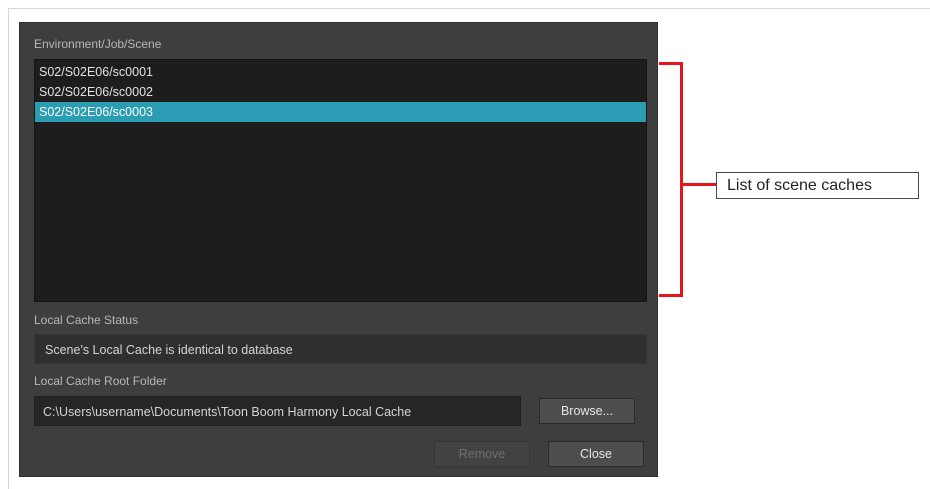 This screenshot has width=930, height=489. Describe the element at coordinates (817, 185) in the screenshot. I see `annotation-callout: List of scene caches` at that location.